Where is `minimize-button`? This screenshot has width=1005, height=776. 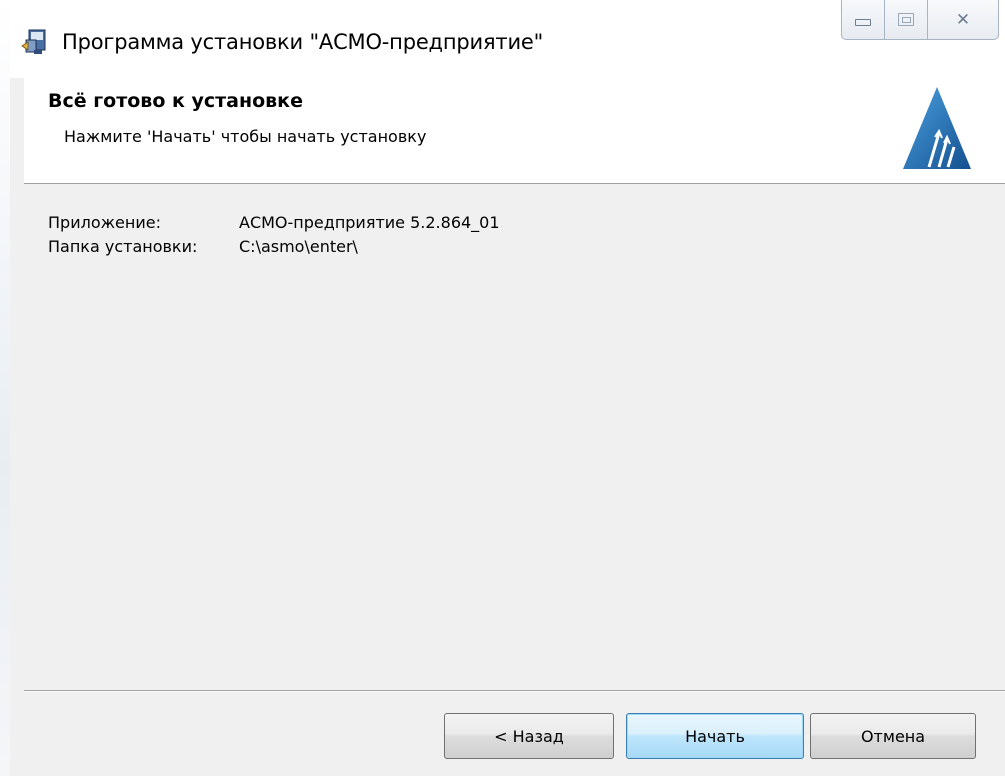
minimize-button is located at coordinates (863, 20).